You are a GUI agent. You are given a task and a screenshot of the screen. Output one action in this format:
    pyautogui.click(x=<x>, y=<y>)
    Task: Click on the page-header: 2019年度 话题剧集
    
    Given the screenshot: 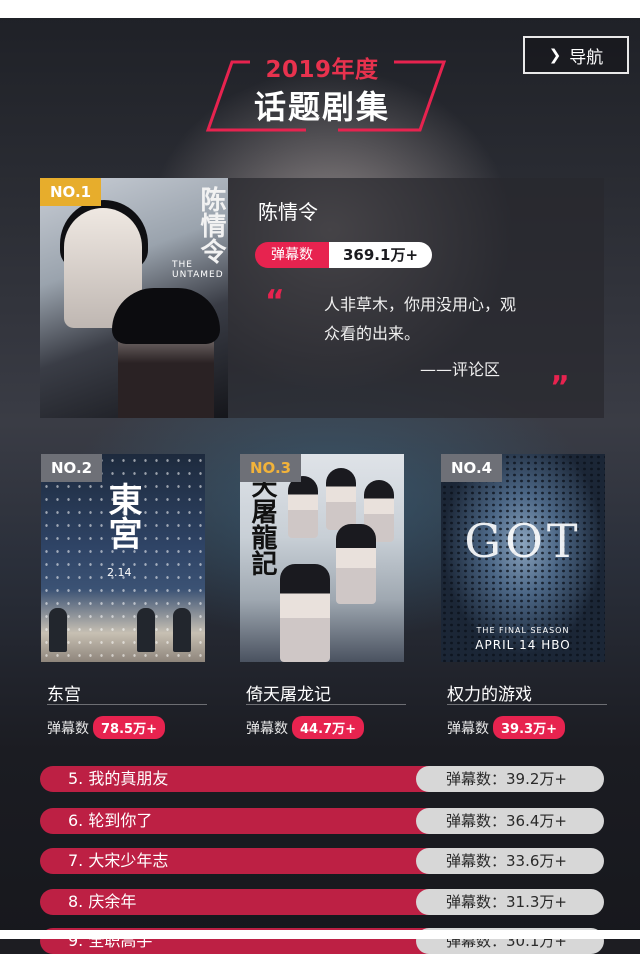 What is the action you would take?
    pyautogui.click(x=322, y=95)
    